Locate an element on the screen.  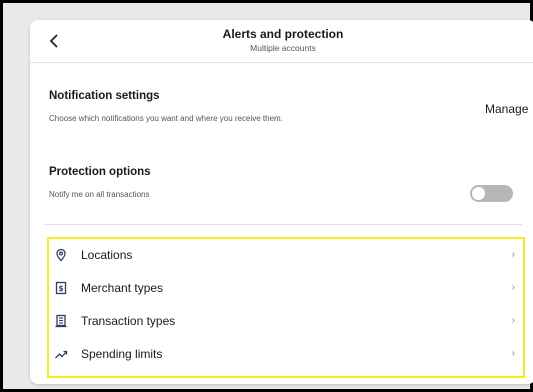
building-icon is located at coordinates (61, 321).